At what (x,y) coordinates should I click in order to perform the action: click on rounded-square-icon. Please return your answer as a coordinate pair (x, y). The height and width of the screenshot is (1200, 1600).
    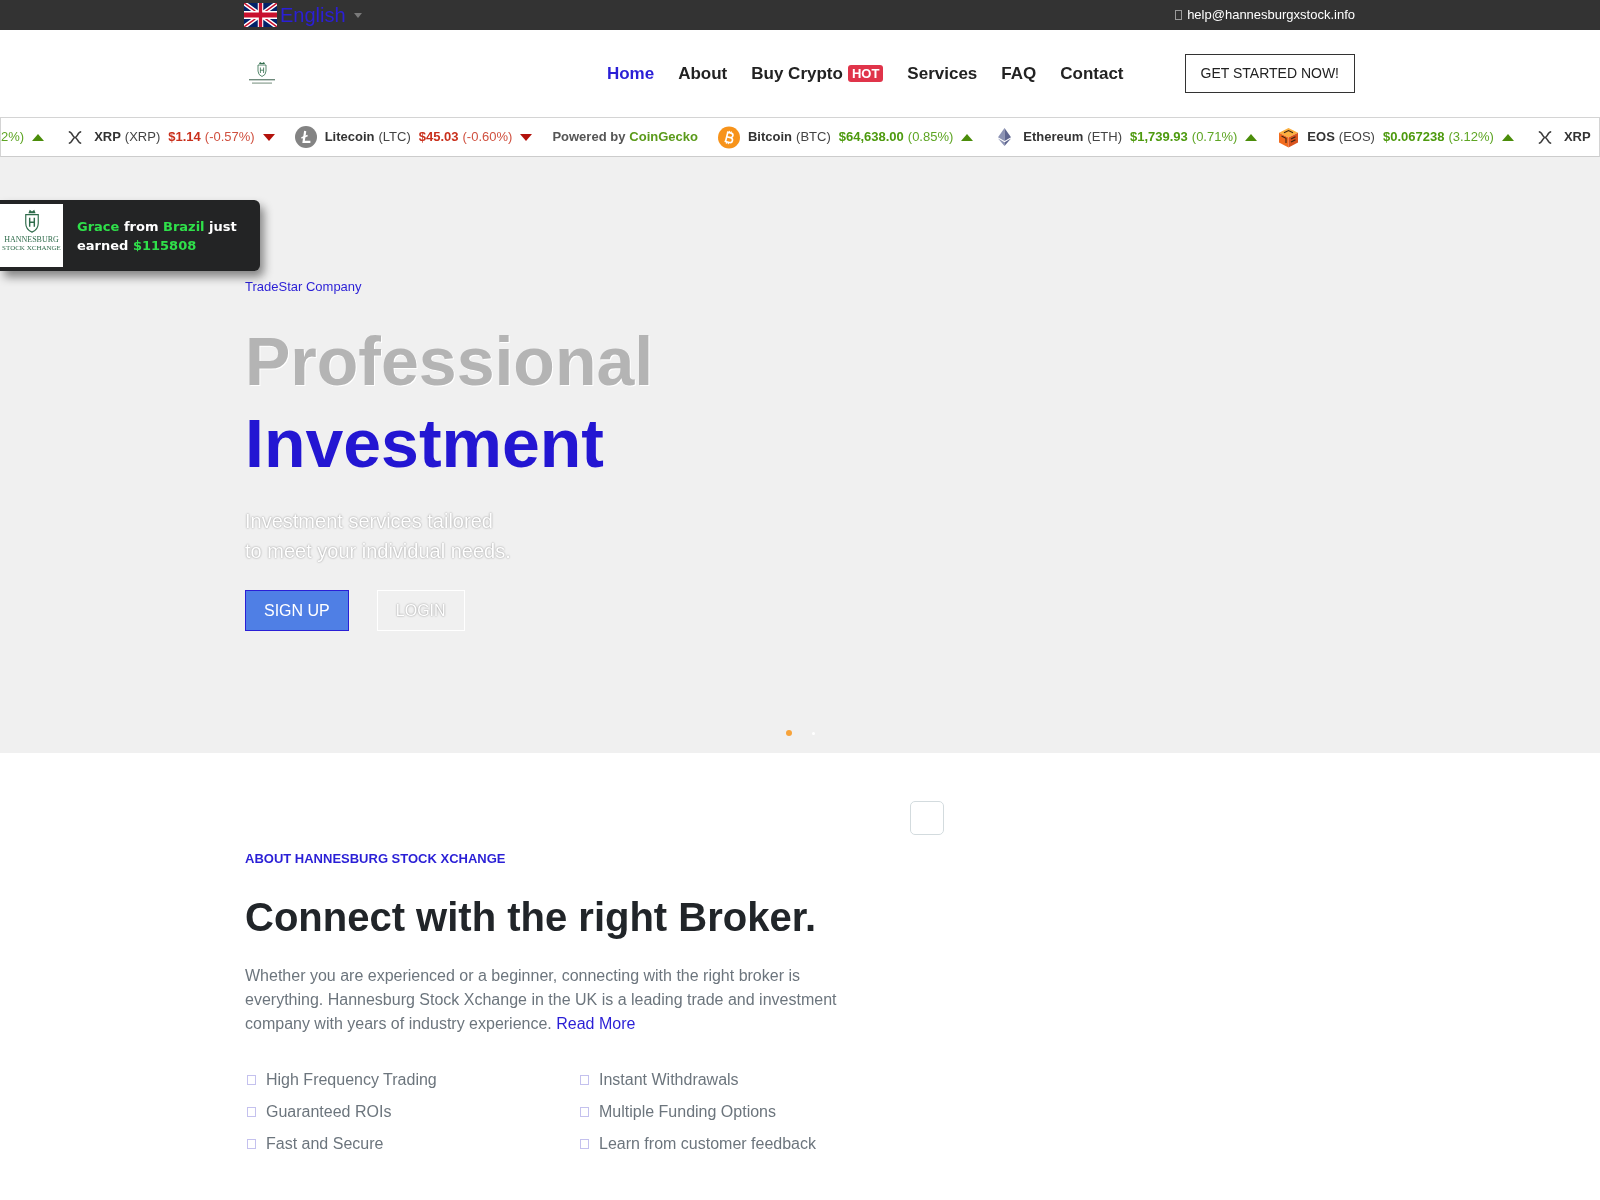
    Looking at the image, I should click on (927, 818).